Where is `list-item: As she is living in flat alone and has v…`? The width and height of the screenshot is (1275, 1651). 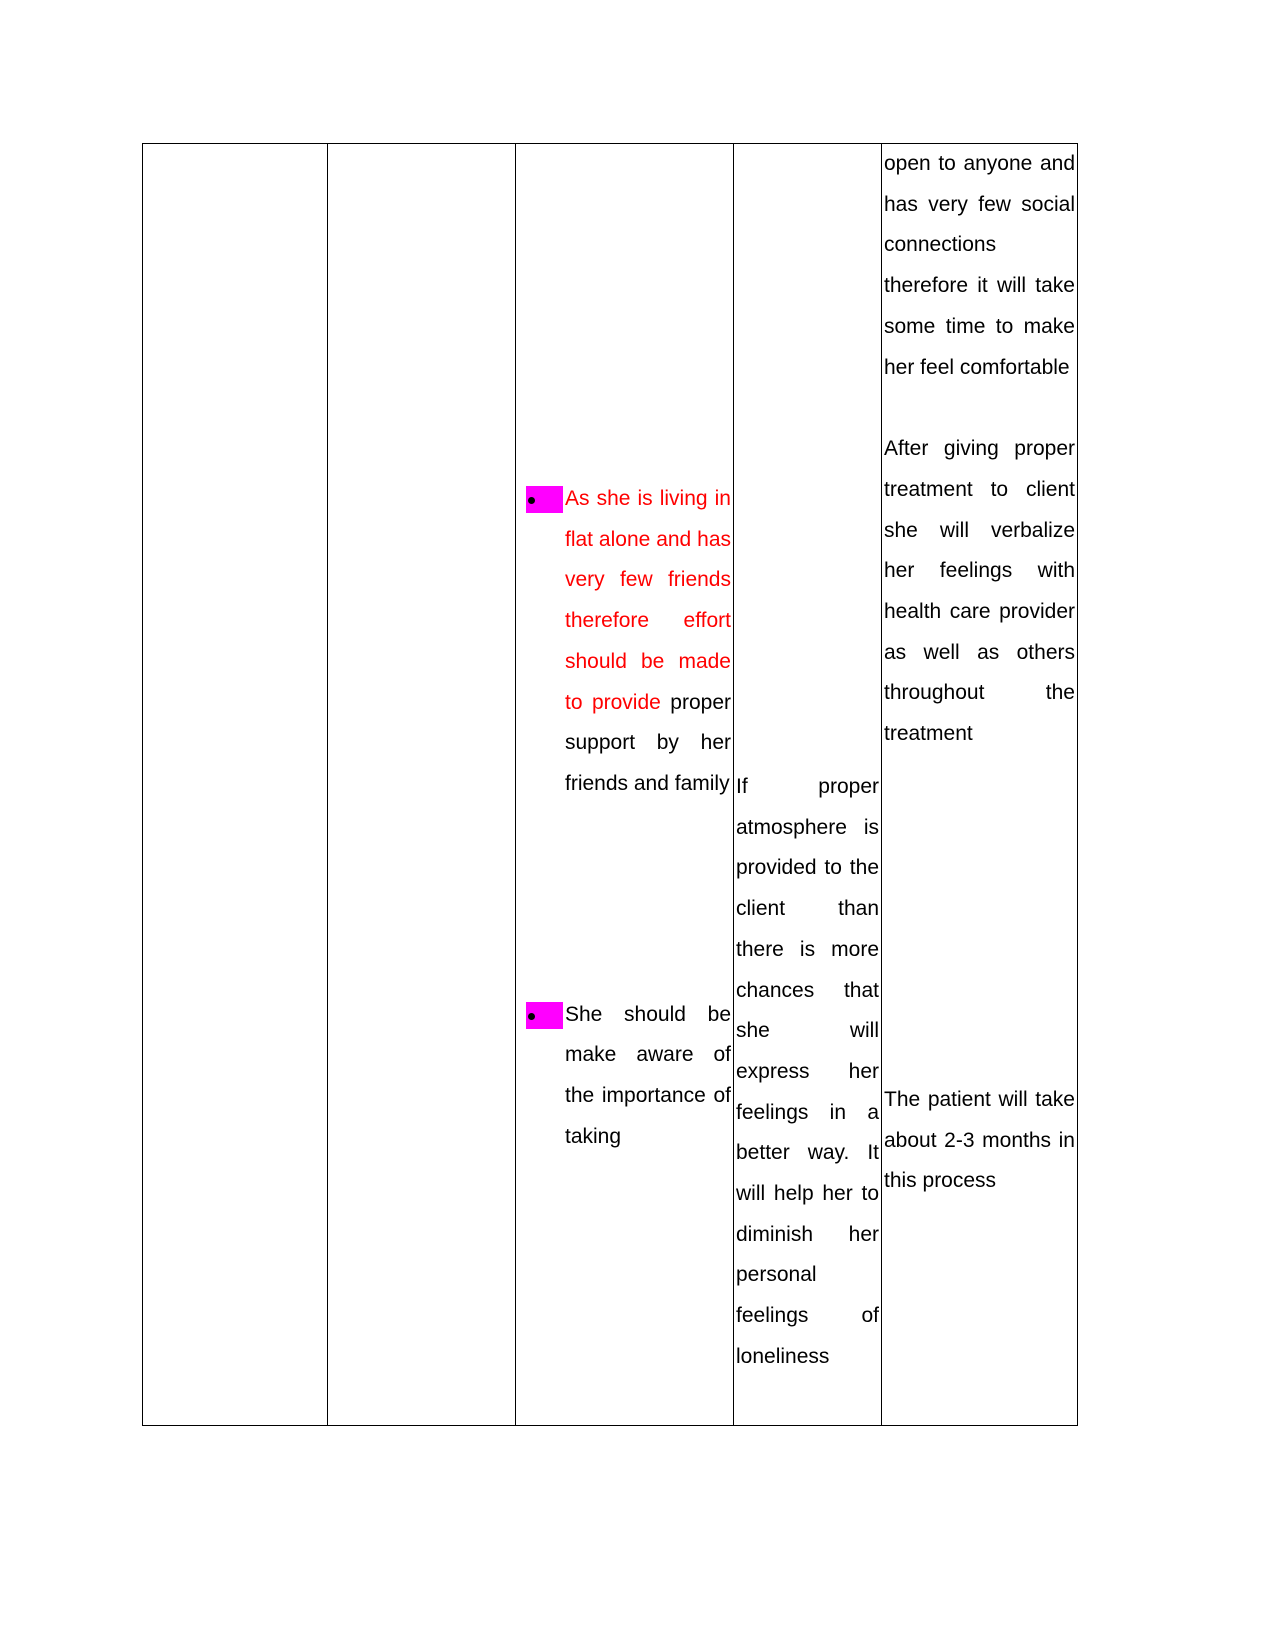
list-item: As she is living in flat alone and has v… is located at coordinates (624, 642).